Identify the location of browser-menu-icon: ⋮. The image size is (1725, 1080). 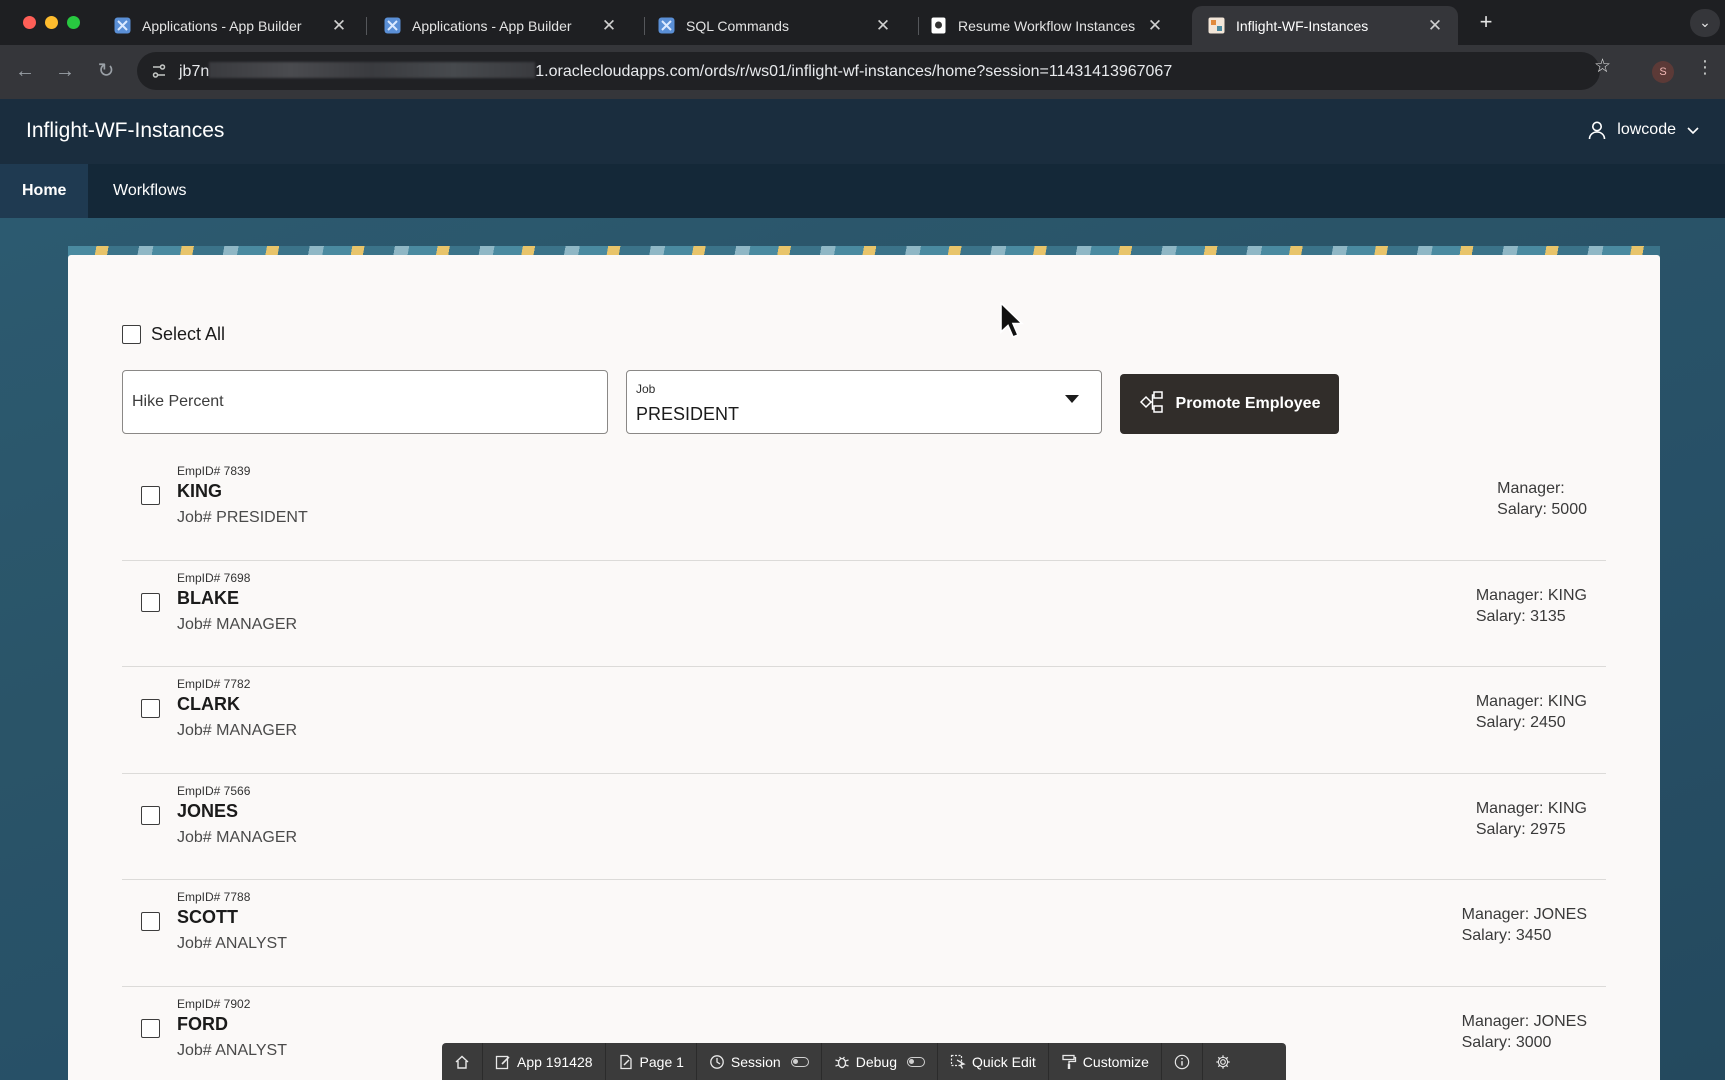
(1705, 67).